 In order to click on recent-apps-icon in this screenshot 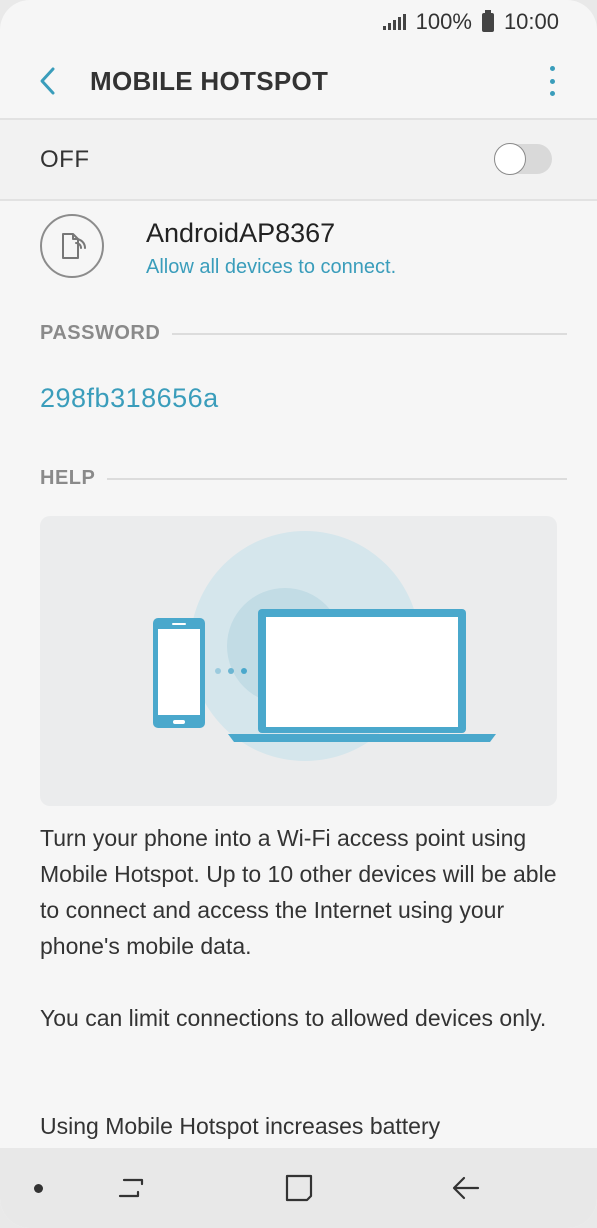, I will do `click(131, 1188)`.